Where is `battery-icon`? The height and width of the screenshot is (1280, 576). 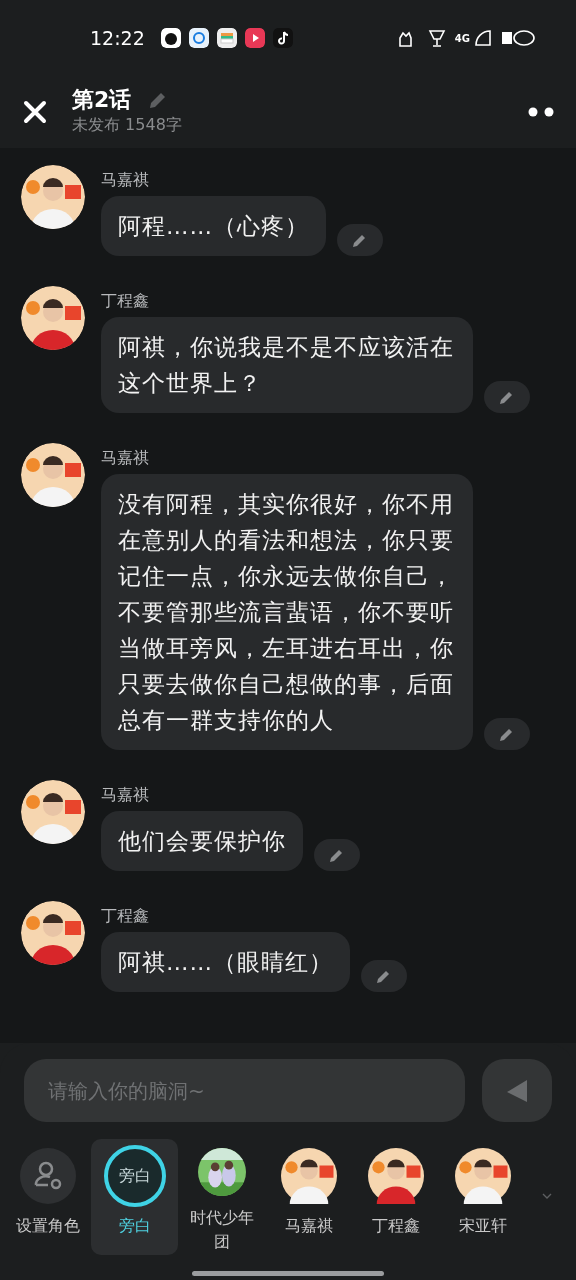 battery-icon is located at coordinates (518, 38).